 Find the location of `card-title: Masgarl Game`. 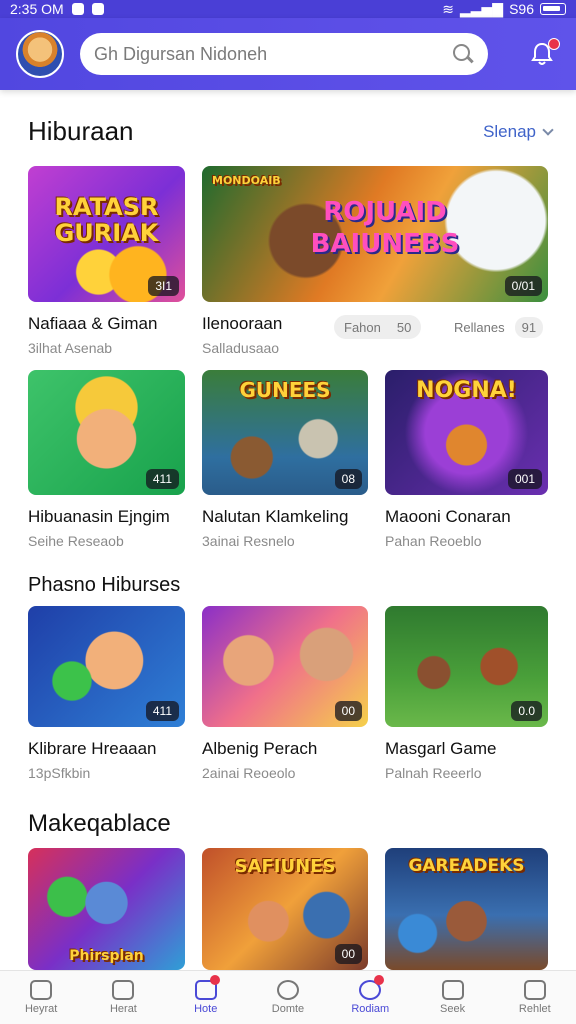

card-title: Masgarl Game is located at coordinates (441, 748).